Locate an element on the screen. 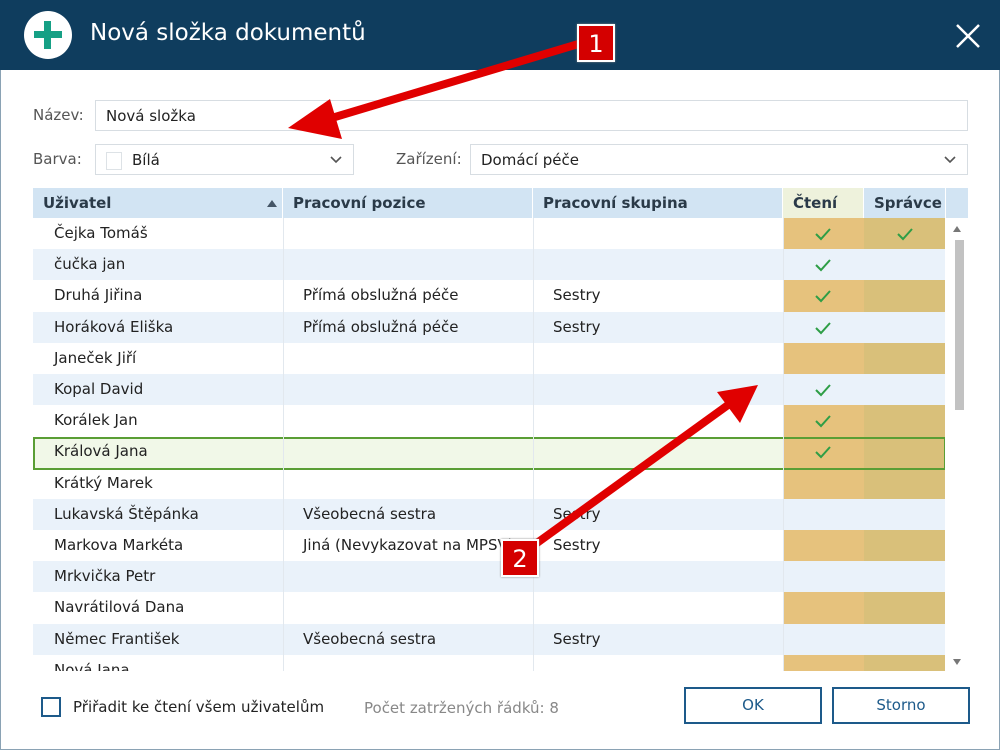 The image size is (1000, 750). header-read: Čtení is located at coordinates (823, 203).